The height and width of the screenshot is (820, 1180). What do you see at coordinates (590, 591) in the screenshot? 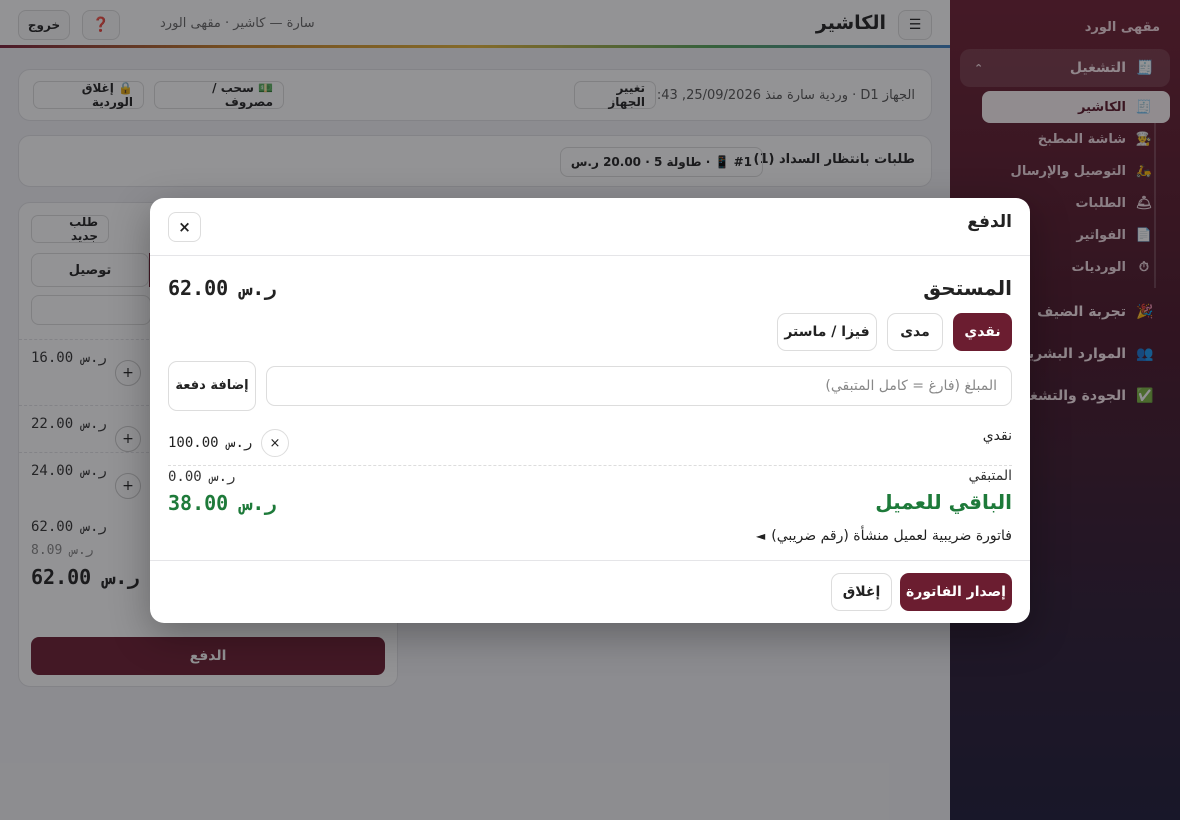
I see `modal-footer: إصدار الفاتورة إغلاق` at bounding box center [590, 591].